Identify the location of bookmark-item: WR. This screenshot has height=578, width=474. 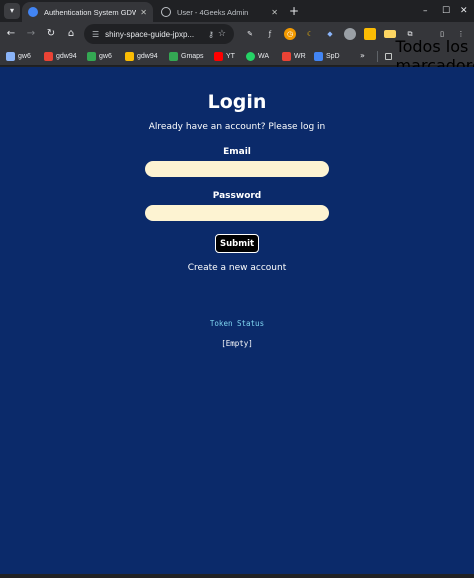
(294, 56).